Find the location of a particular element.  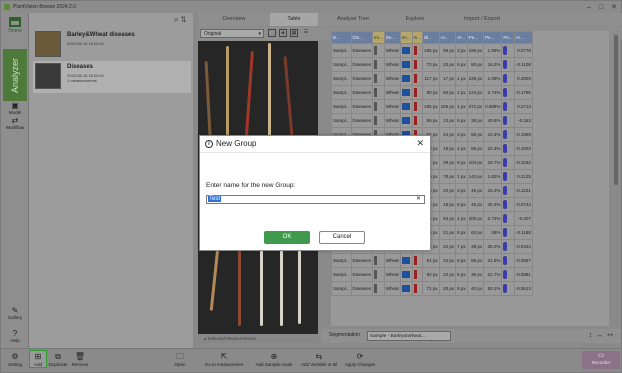

table-cell: 46 px is located at coordinates (475, 204).